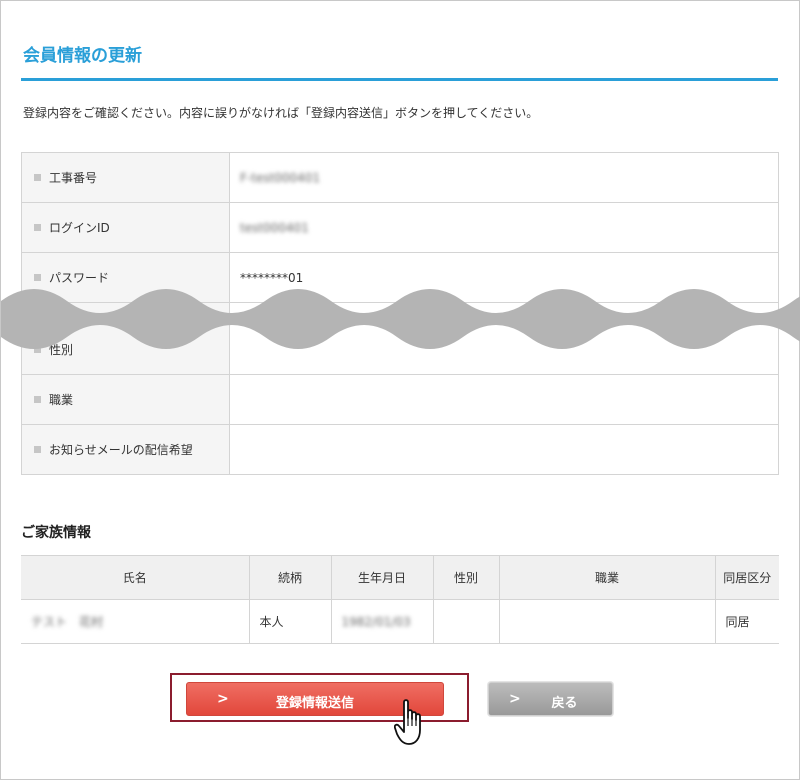  What do you see at coordinates (79, 228) in the screenshot?
I see `info-label: ログインID` at bounding box center [79, 228].